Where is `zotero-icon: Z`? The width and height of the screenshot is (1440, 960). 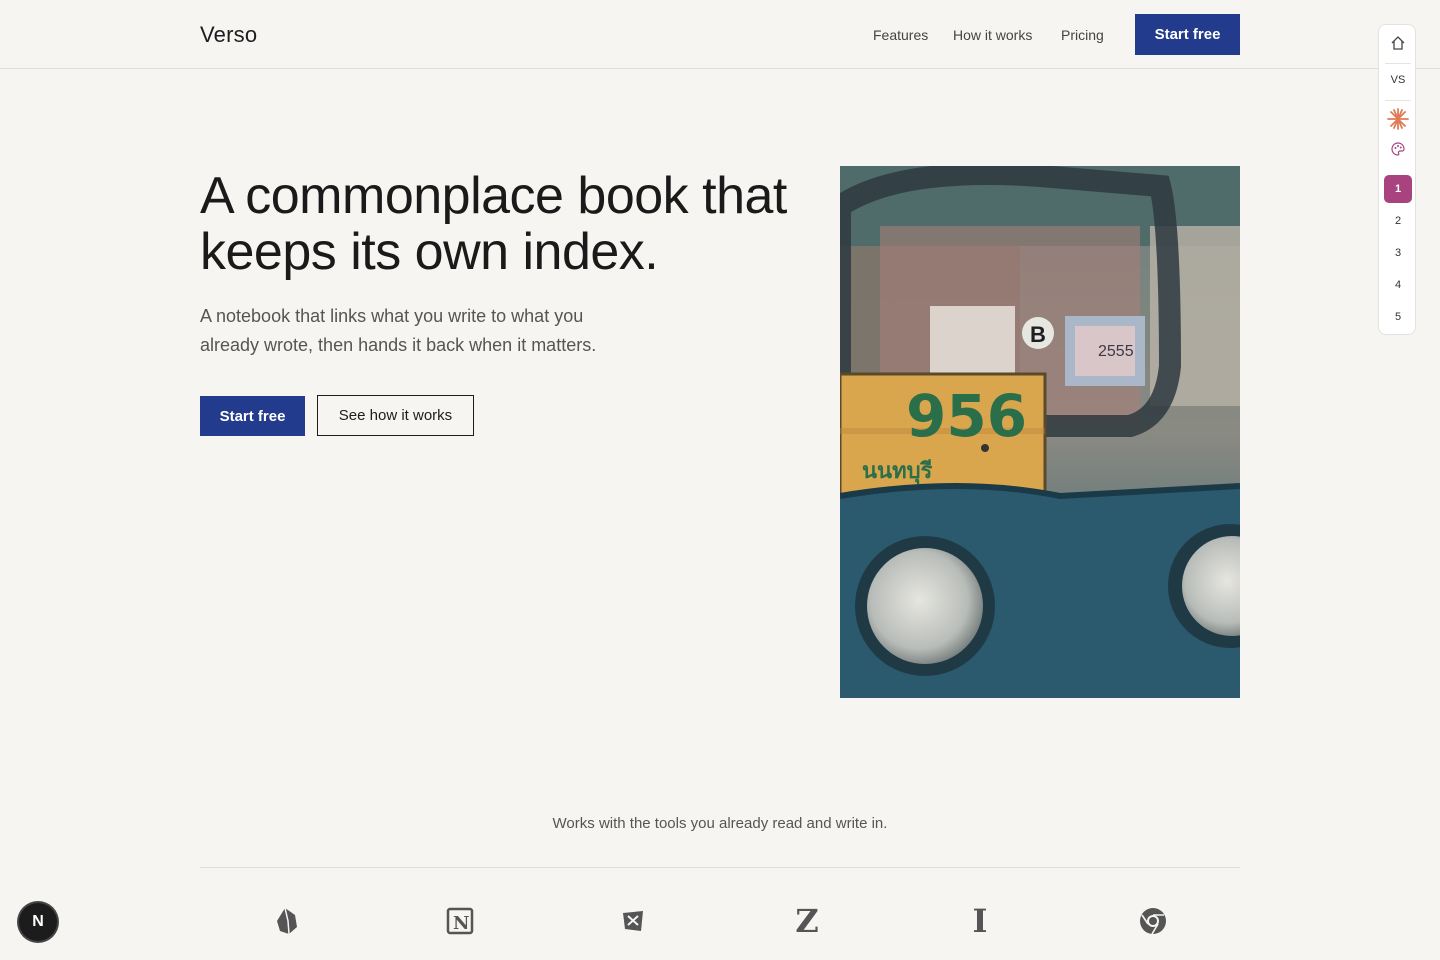
zotero-icon: Z is located at coordinates (807, 921).